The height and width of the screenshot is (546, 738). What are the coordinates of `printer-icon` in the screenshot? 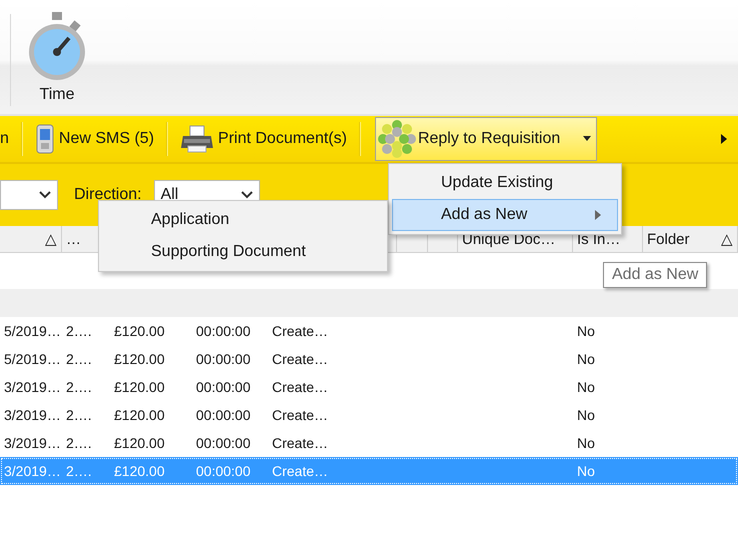 It's located at (197, 139).